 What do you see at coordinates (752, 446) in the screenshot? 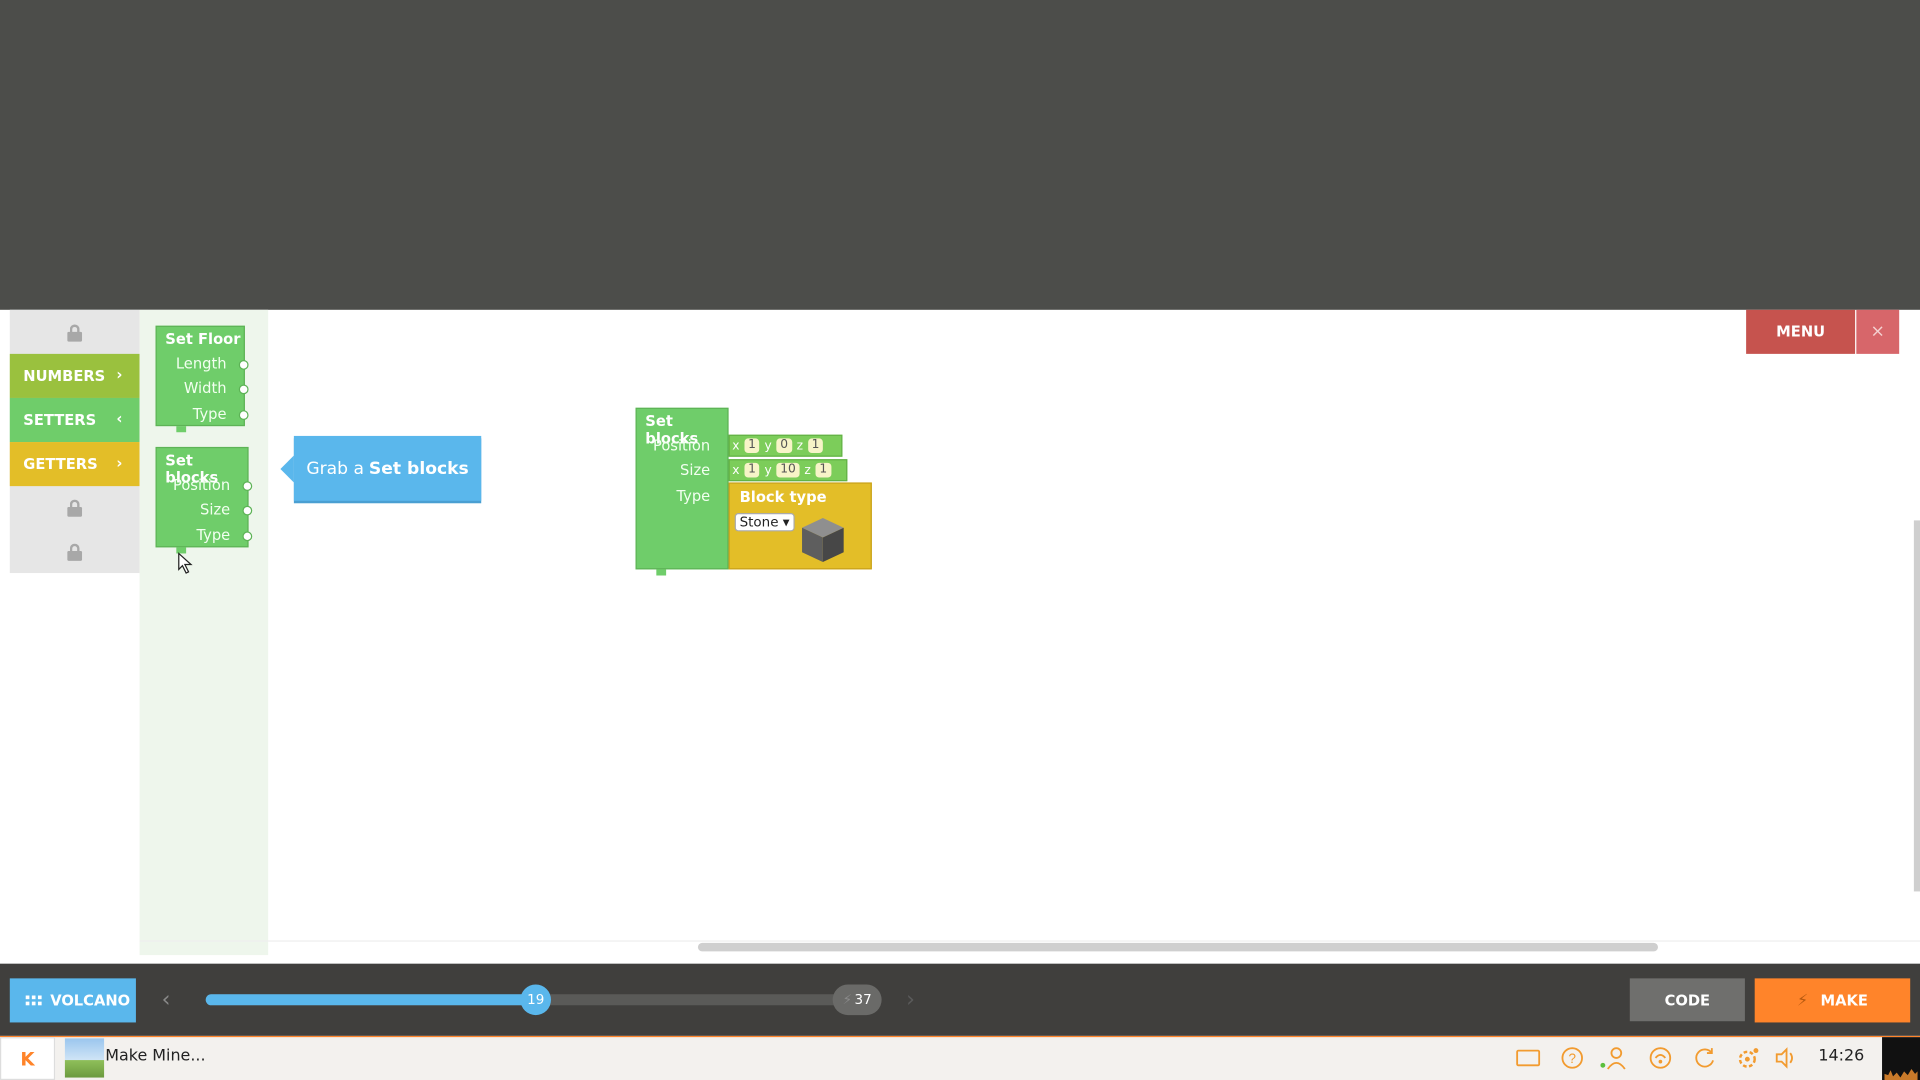
I see `position-x-field: 1` at bounding box center [752, 446].